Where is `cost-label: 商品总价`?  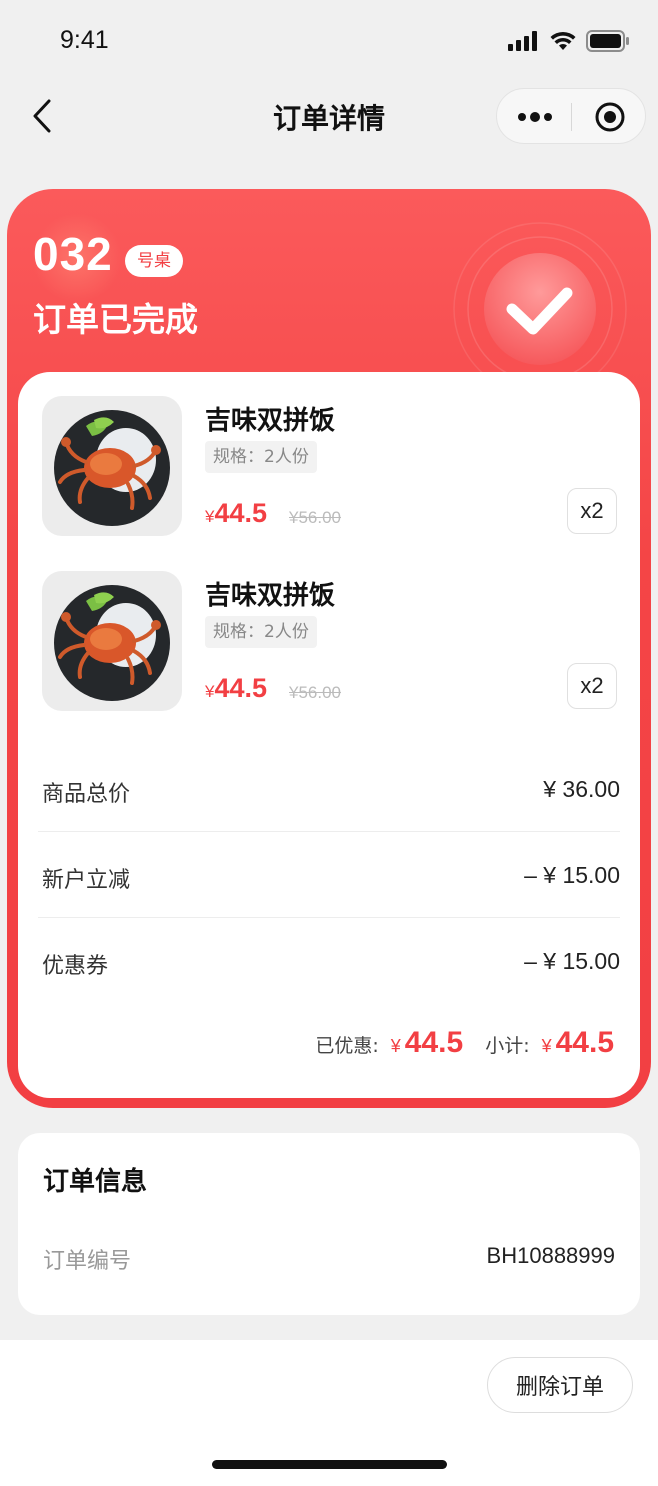
cost-label: 商品总价 is located at coordinates (86, 794).